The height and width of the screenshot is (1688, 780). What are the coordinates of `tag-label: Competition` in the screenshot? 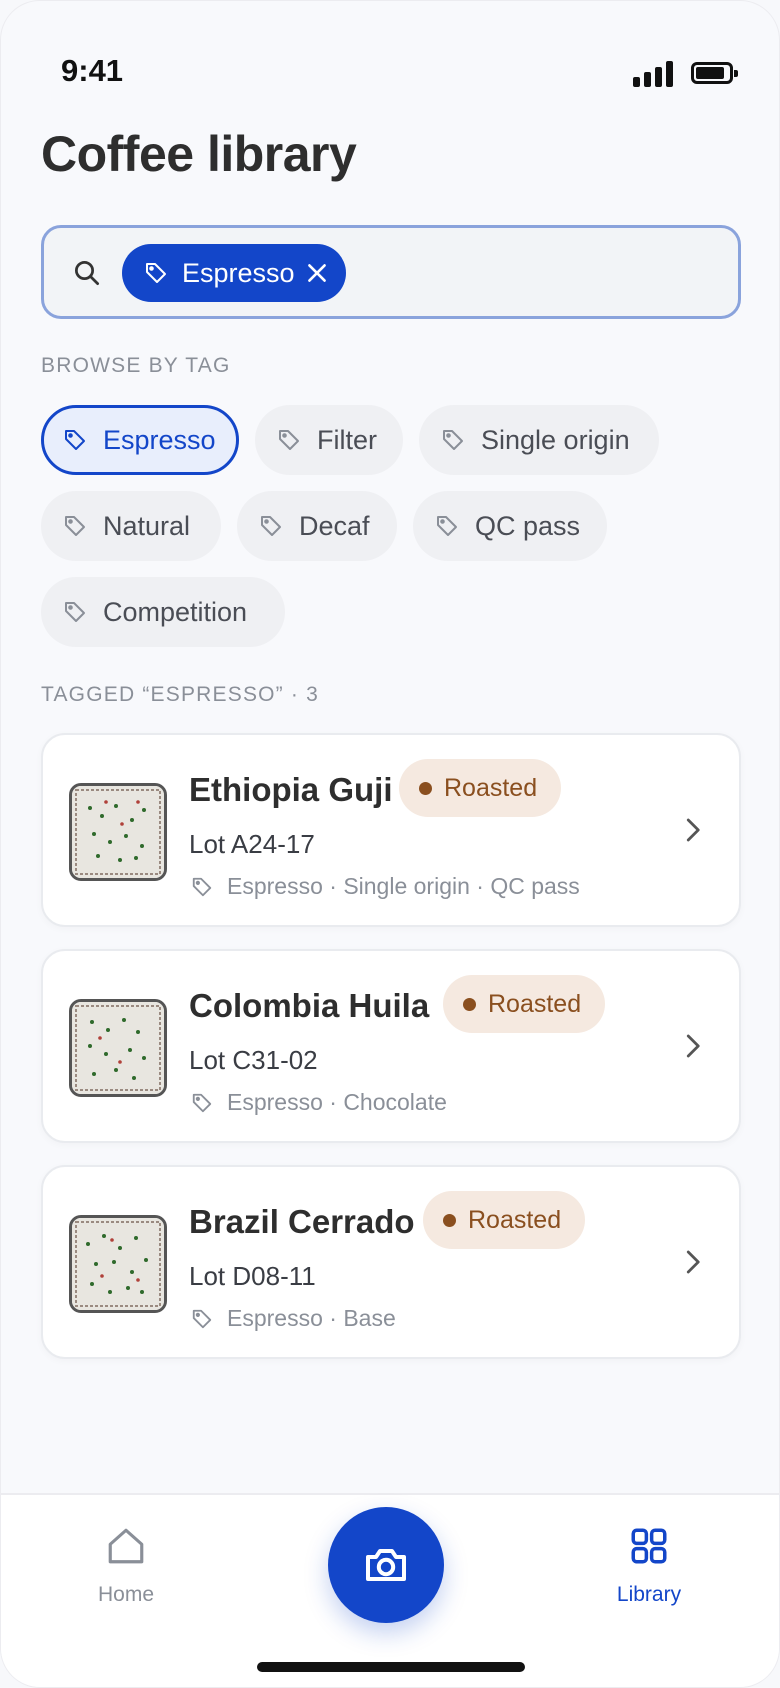 It's located at (175, 611).